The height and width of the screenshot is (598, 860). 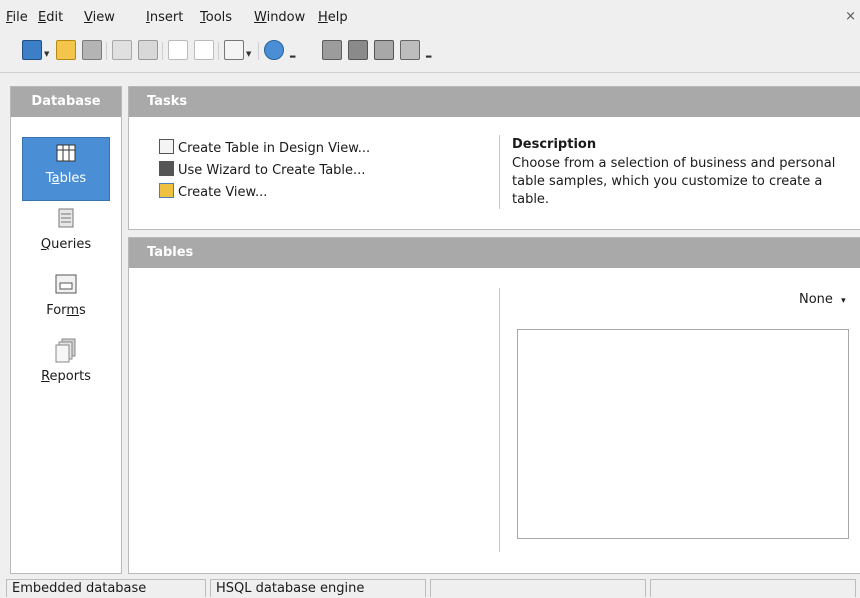 What do you see at coordinates (106, 588) in the screenshot?
I see `status-database-type: Embedded database` at bounding box center [106, 588].